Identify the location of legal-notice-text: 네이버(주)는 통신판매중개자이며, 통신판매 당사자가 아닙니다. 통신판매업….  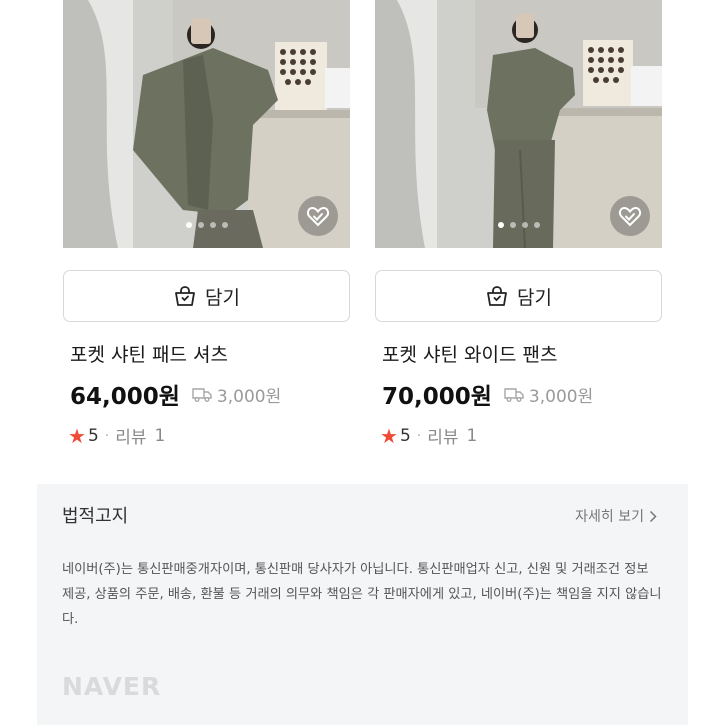
(362, 594).